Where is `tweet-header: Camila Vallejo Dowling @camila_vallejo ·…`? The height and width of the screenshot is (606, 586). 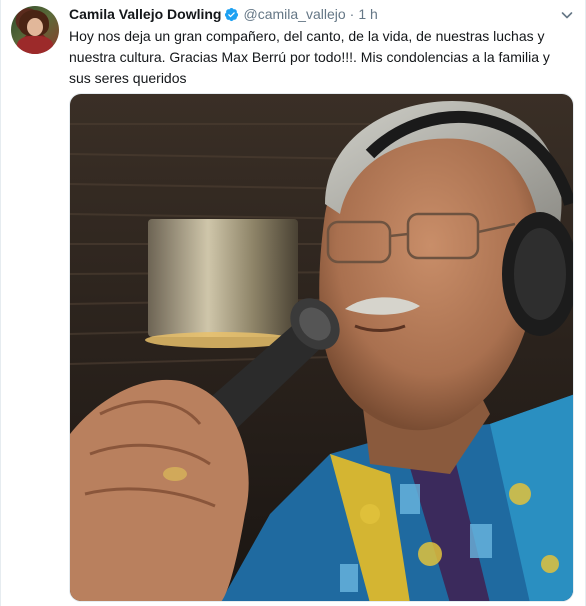 tweet-header: Camila Vallejo Dowling @camila_vallejo ·… is located at coordinates (321, 14).